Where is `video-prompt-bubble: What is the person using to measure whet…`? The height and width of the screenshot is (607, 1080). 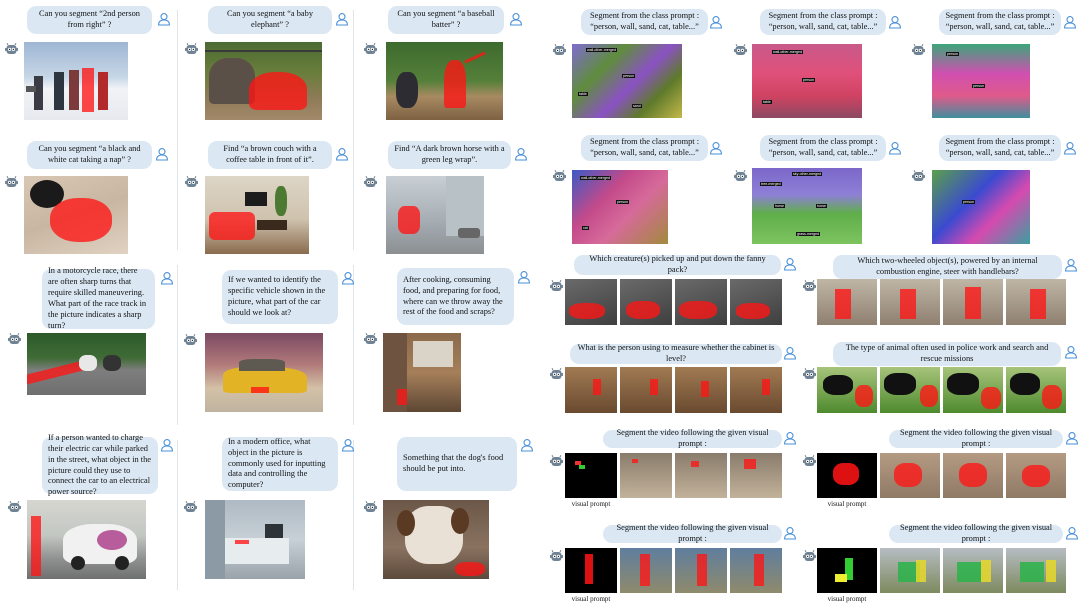
video-prompt-bubble: What is the person using to measure whet… is located at coordinates (676, 353).